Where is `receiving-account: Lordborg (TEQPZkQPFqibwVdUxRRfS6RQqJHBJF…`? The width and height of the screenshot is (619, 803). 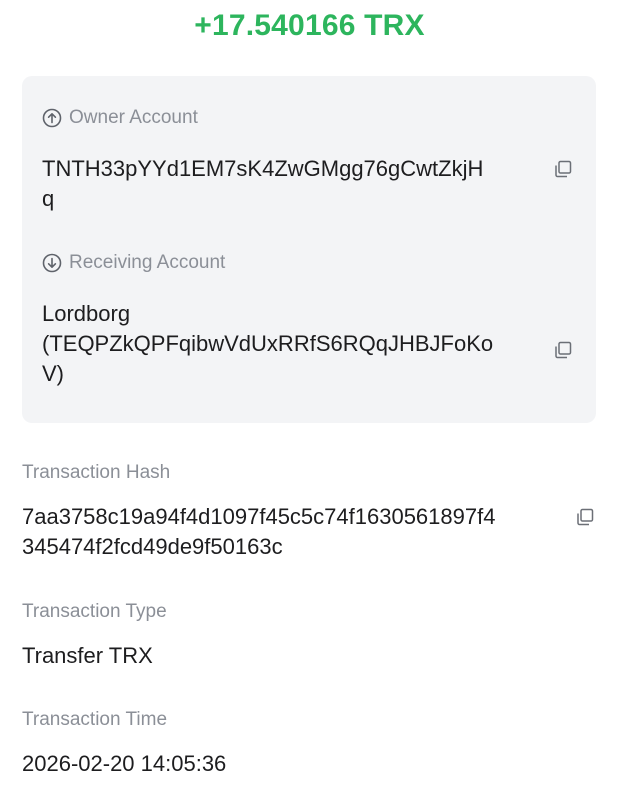
receiving-account: Lordborg (TEQPZkQPFqibwVdUxRRfS6RQqJHBJF… is located at coordinates (290, 344).